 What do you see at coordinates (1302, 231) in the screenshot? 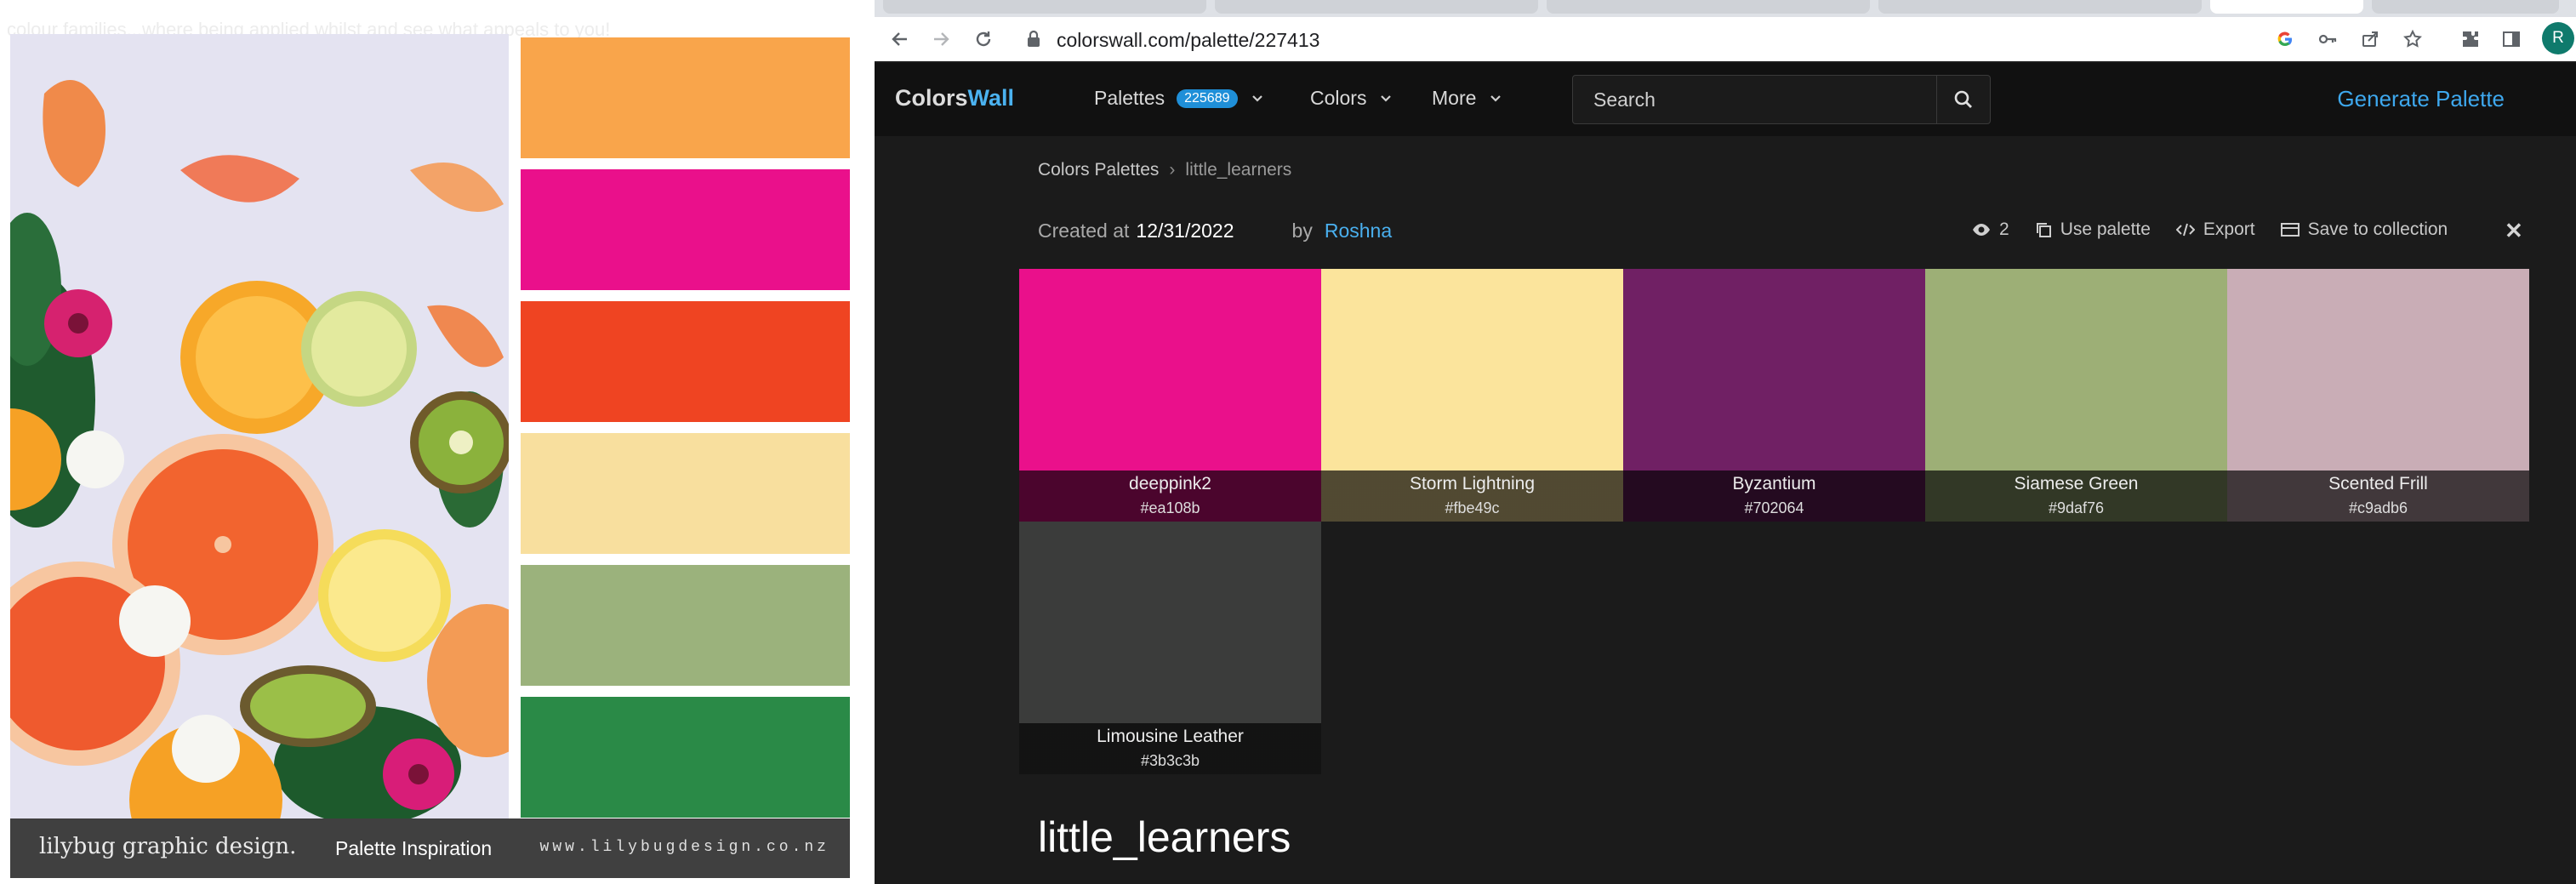
I see `by-label: by` at bounding box center [1302, 231].